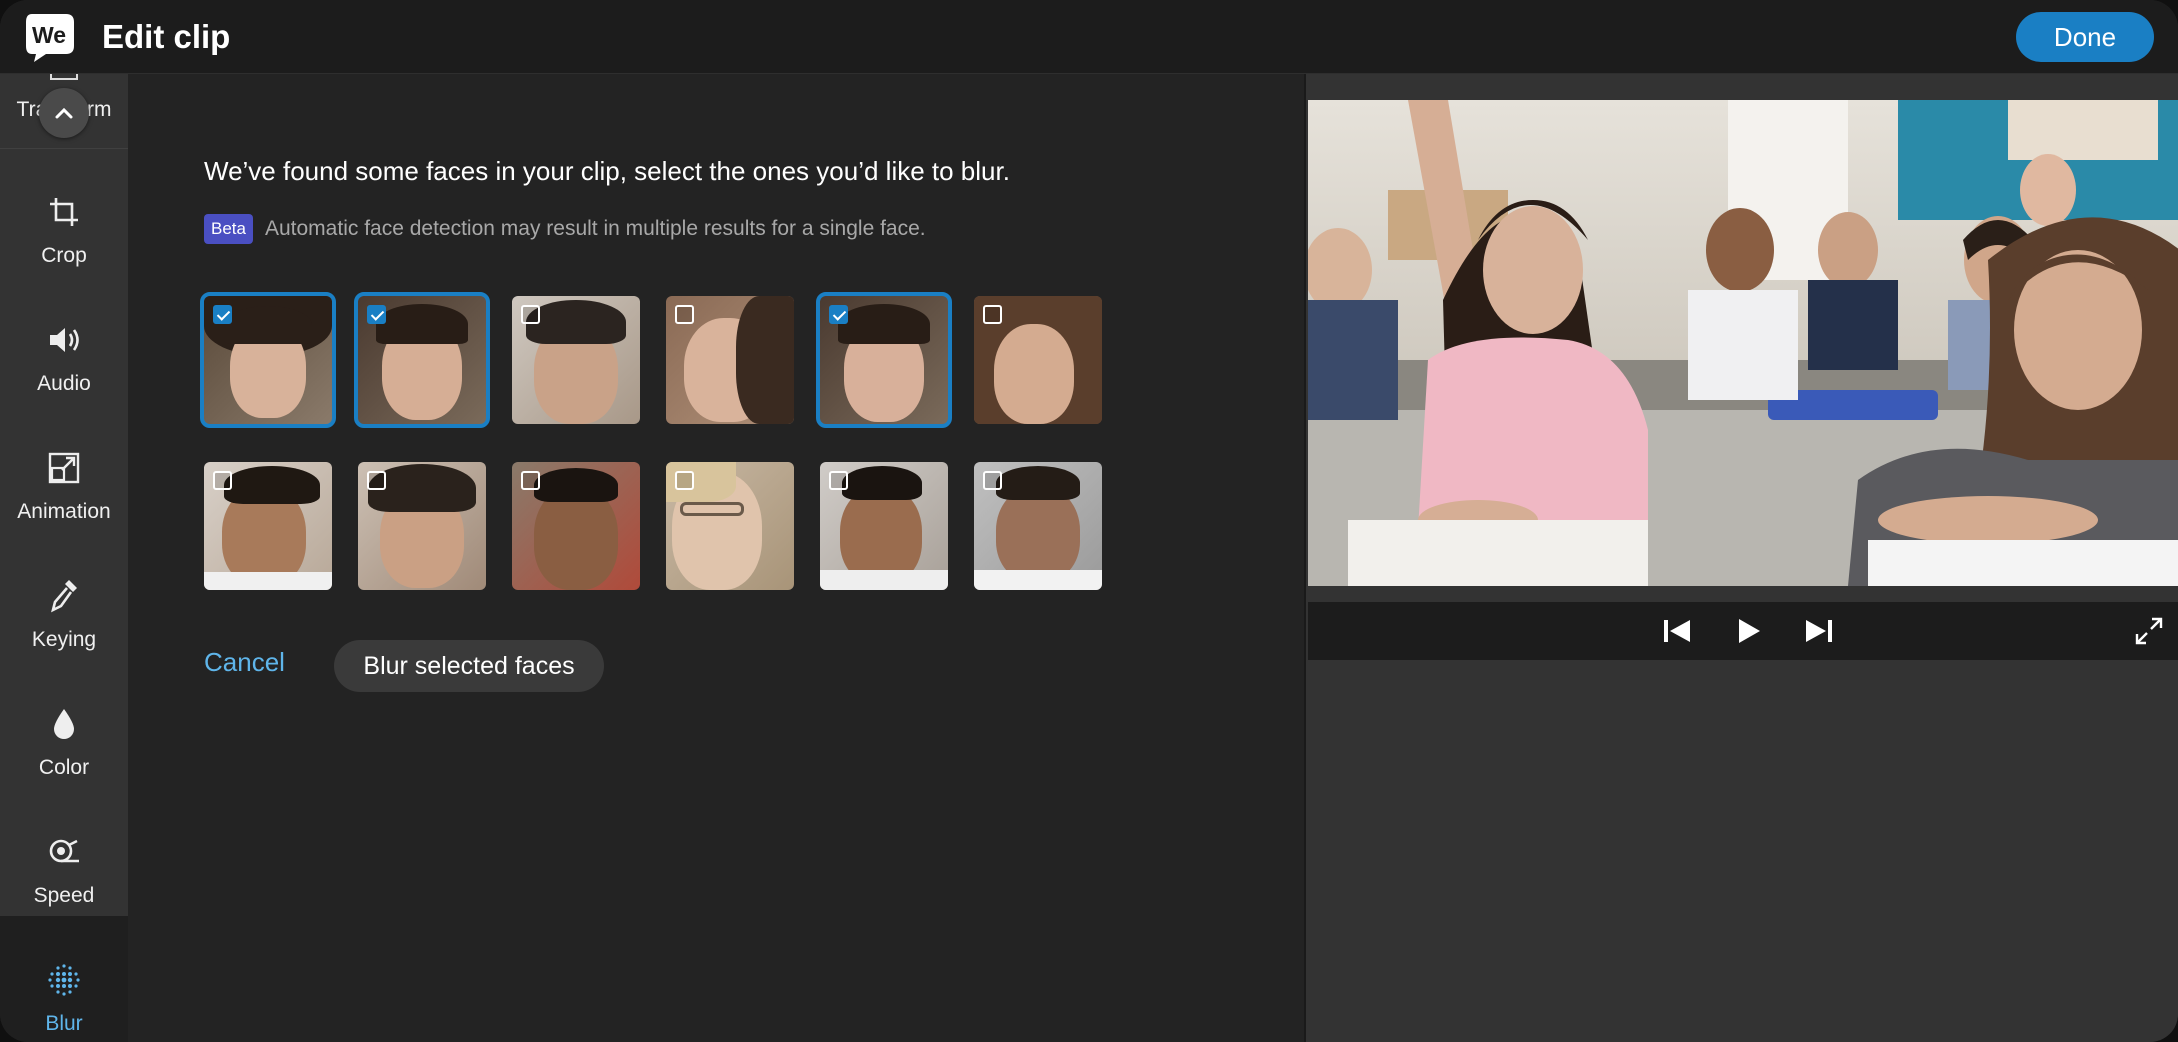  What do you see at coordinates (64, 724) in the screenshot?
I see `color-icon` at bounding box center [64, 724].